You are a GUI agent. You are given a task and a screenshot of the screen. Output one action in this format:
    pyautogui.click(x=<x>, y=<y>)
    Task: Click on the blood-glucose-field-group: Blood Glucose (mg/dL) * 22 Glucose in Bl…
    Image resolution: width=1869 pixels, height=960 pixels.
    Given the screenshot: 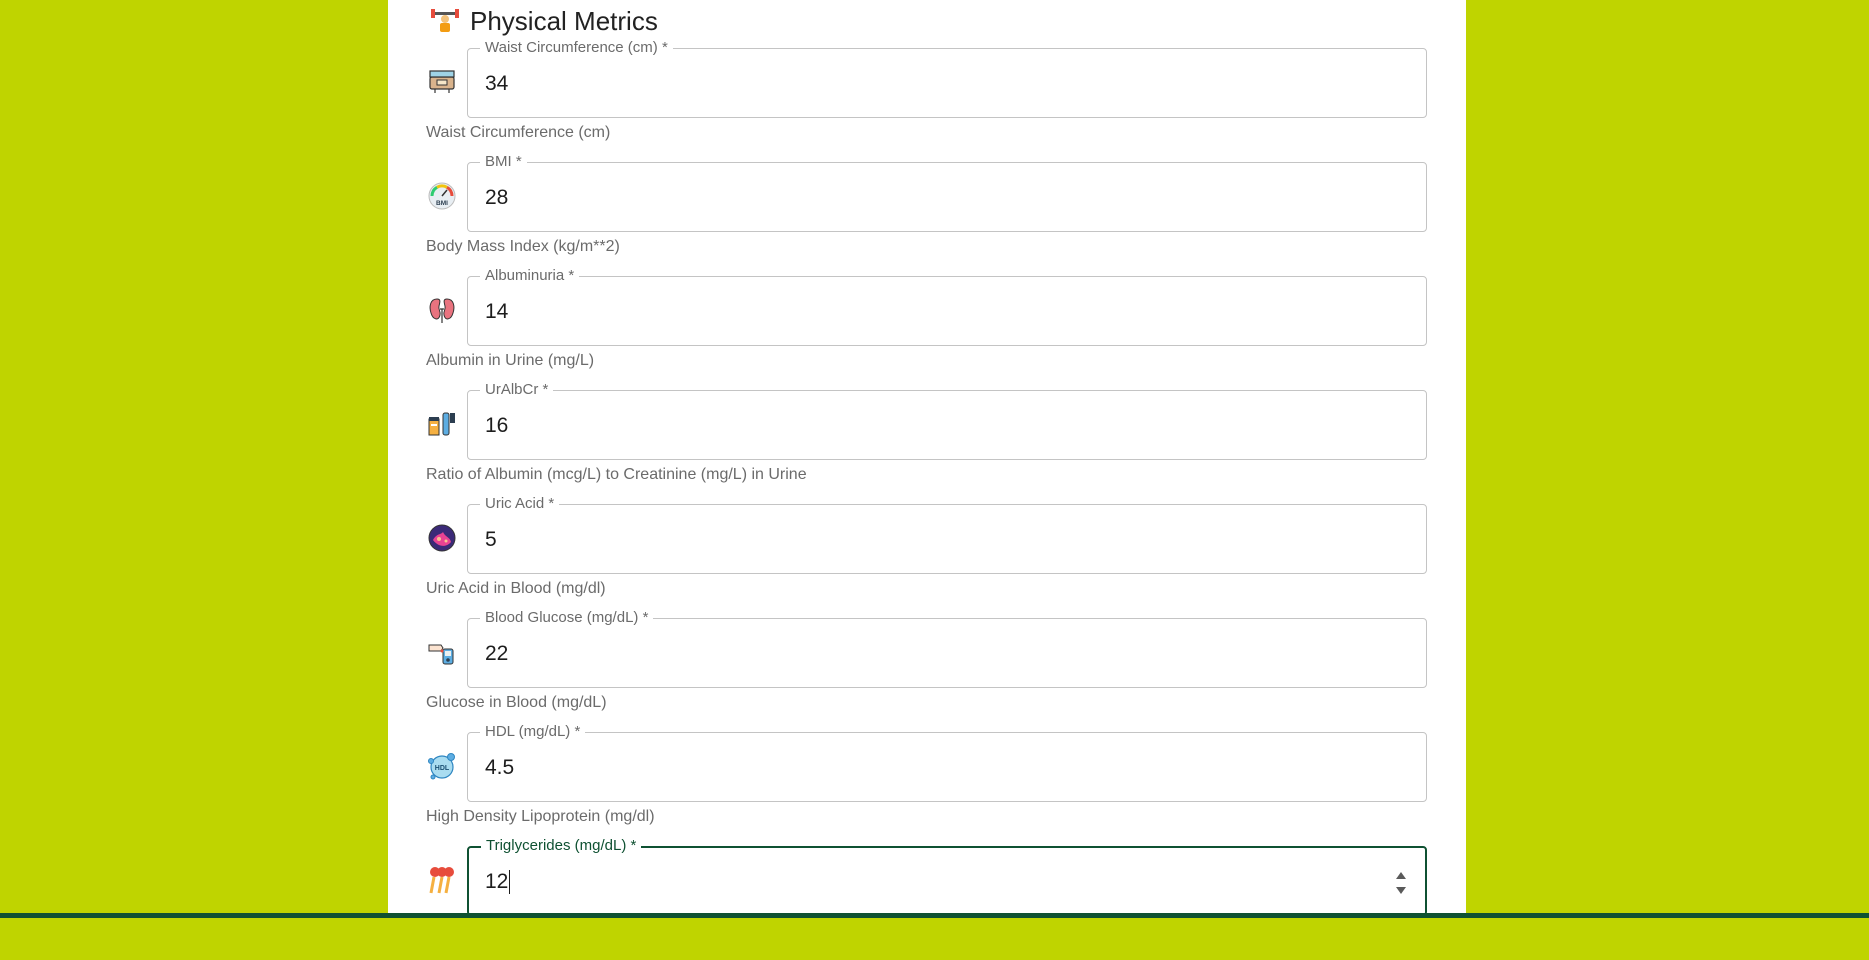 What is the action you would take?
    pyautogui.click(x=927, y=671)
    